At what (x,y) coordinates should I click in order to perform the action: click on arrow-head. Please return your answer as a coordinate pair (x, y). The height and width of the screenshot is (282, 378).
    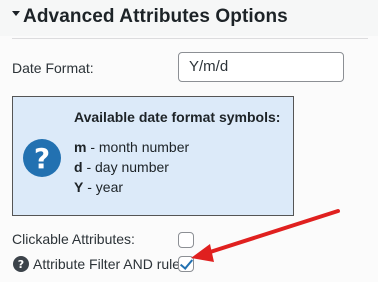
    Looking at the image, I should click on (202, 253).